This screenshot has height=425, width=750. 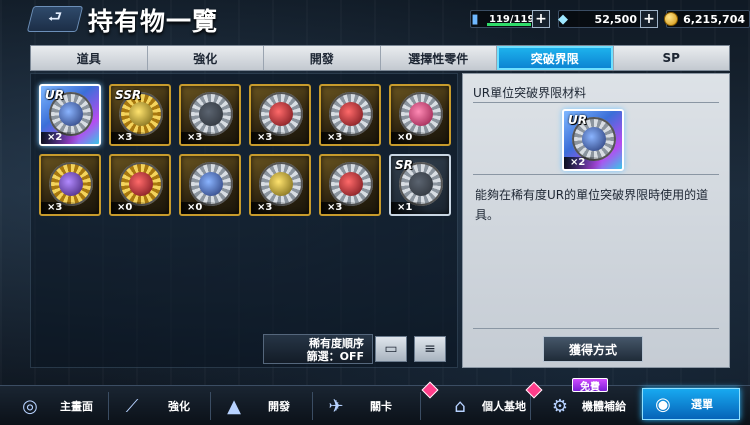 What do you see at coordinates (179, 406) in the screenshot?
I see `nav-enhance-label: 強化` at bounding box center [179, 406].